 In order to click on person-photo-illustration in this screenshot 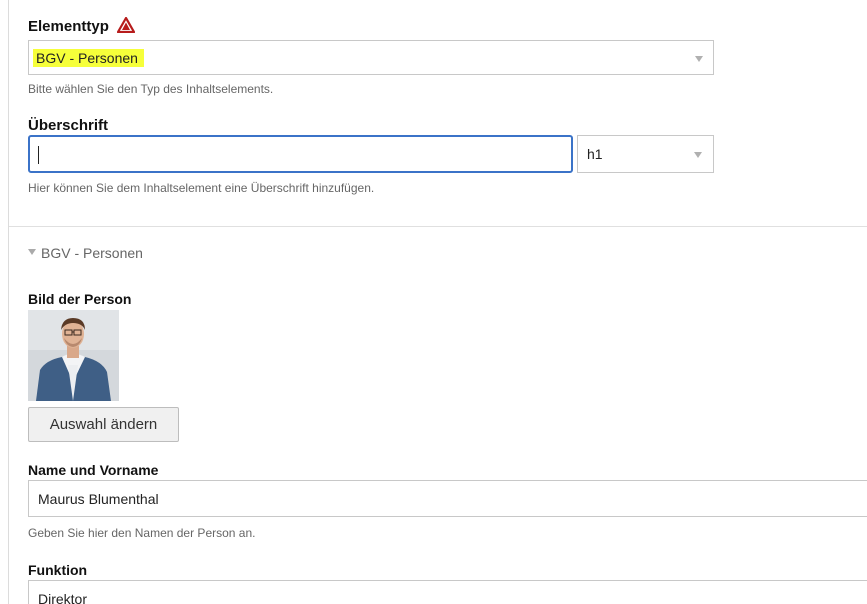, I will do `click(73, 355)`.